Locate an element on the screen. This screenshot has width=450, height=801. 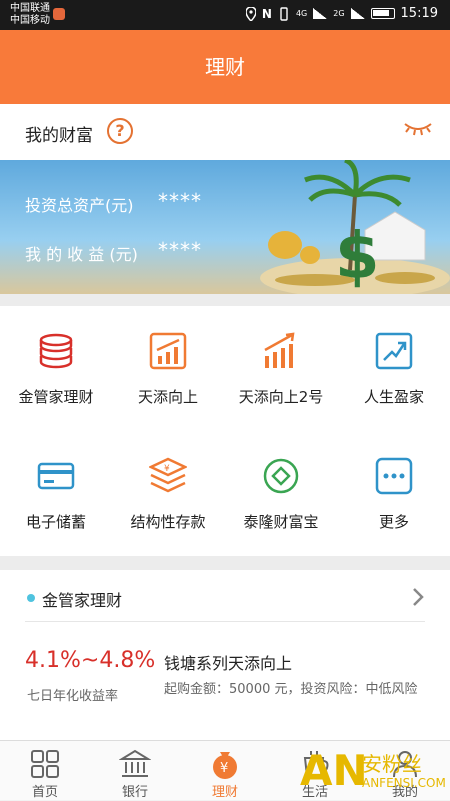
watermark-logo: AN is located at coordinates (334, 770).